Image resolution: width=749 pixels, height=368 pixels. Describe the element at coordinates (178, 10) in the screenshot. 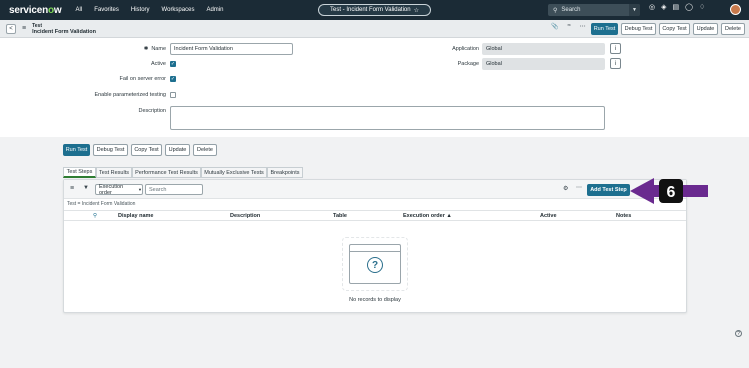

I see `nav-workspaces: Workspaces` at that location.